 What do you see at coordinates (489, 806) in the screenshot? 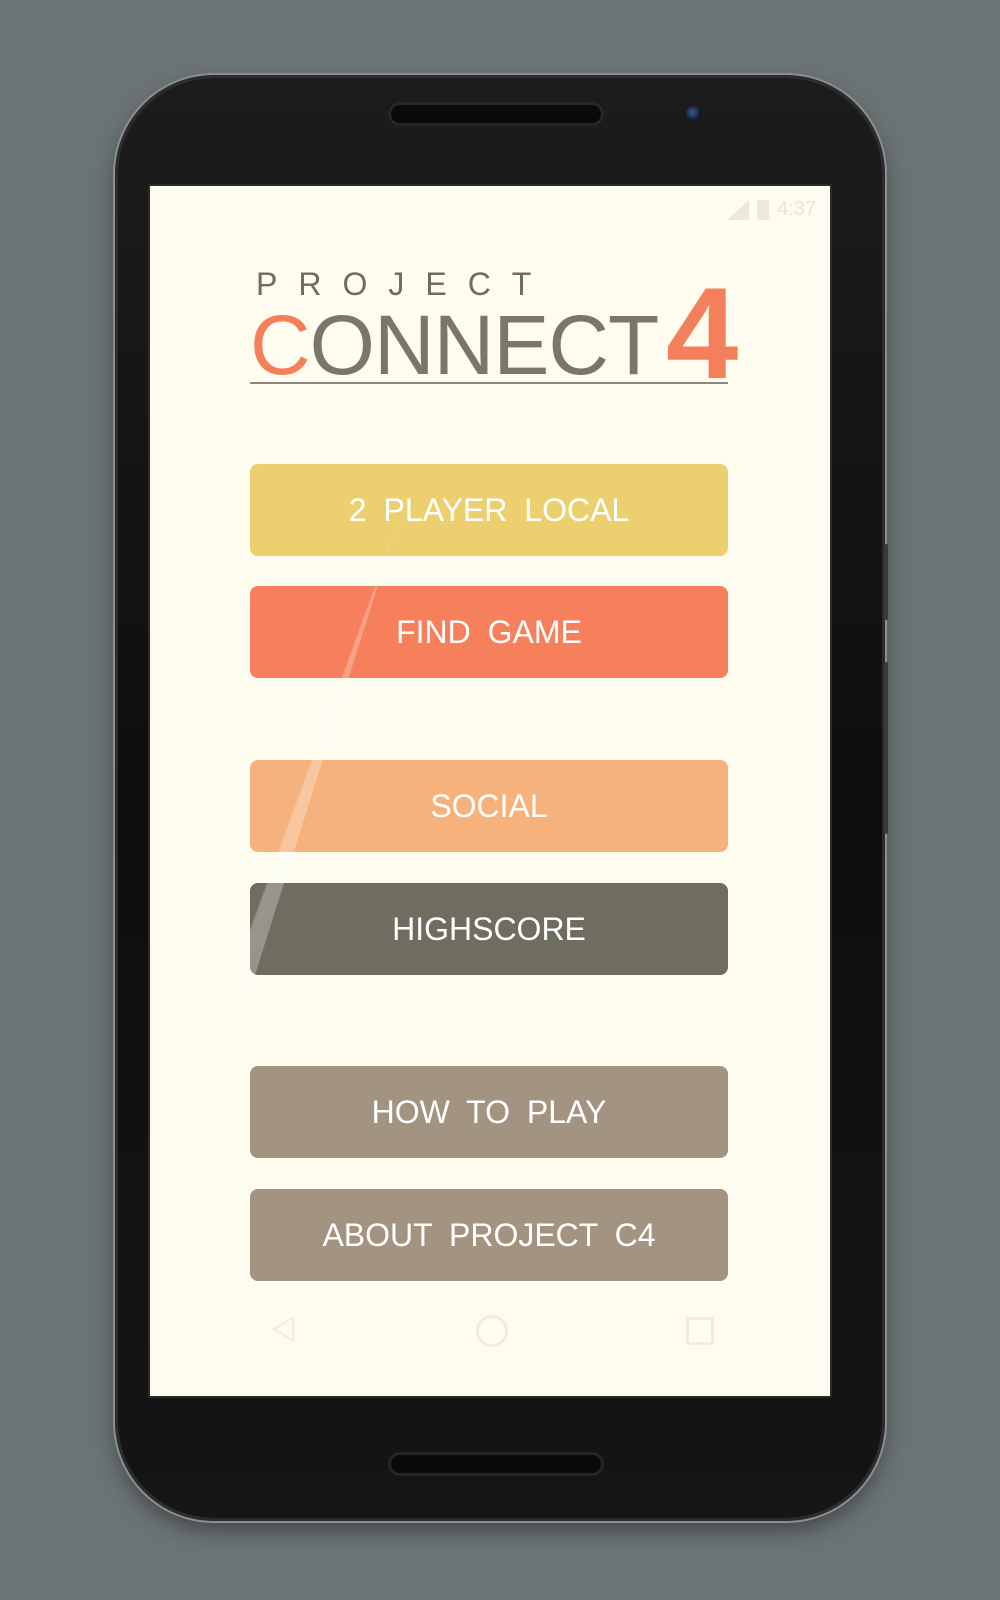
I see `social-button: SOCIAL` at bounding box center [489, 806].